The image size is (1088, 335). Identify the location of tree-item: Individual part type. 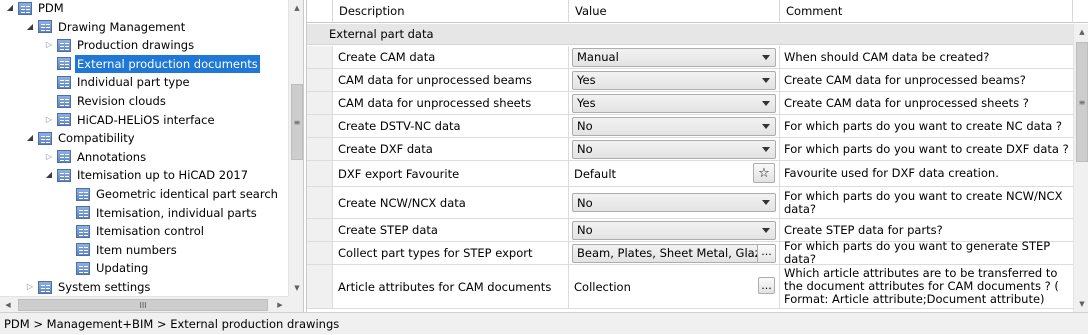
(117, 82).